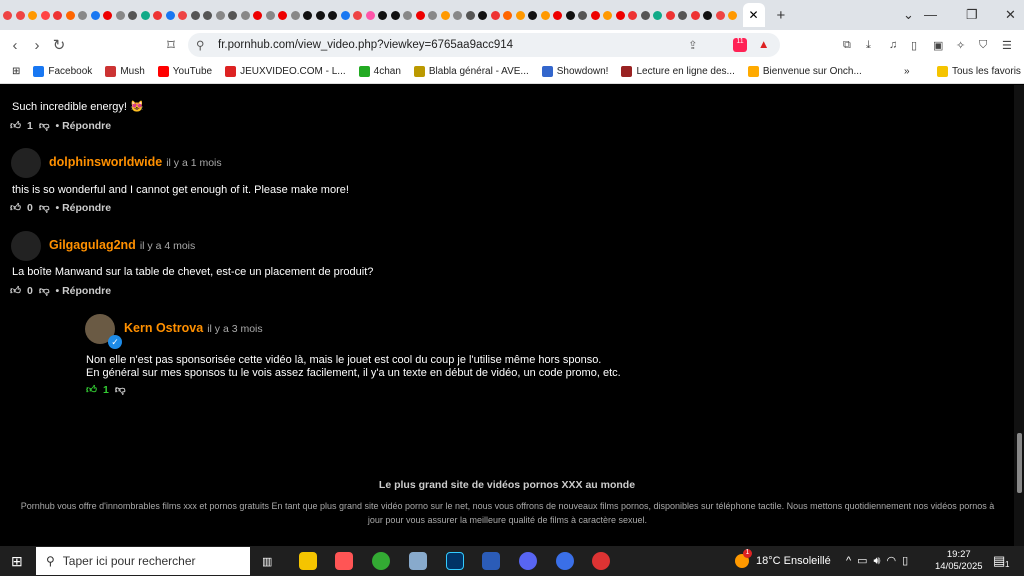 Image resolution: width=1024 pixels, height=576 pixels. What do you see at coordinates (491, 561) in the screenshot?
I see `word-icon` at bounding box center [491, 561].